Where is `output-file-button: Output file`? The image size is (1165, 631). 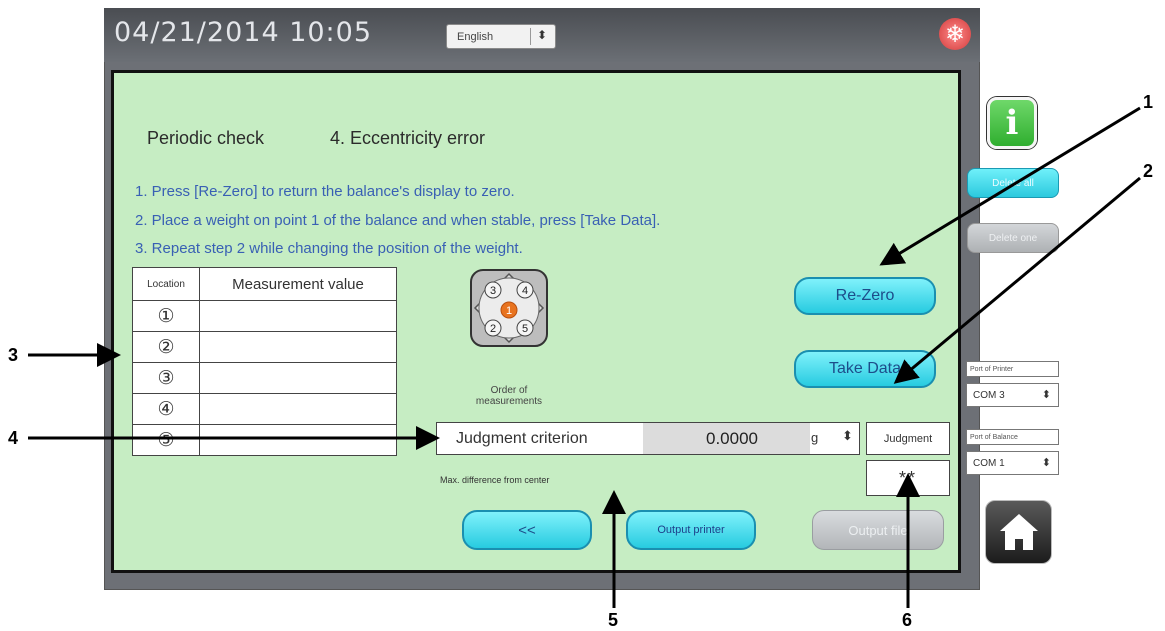
output-file-button: Output file is located at coordinates (878, 530).